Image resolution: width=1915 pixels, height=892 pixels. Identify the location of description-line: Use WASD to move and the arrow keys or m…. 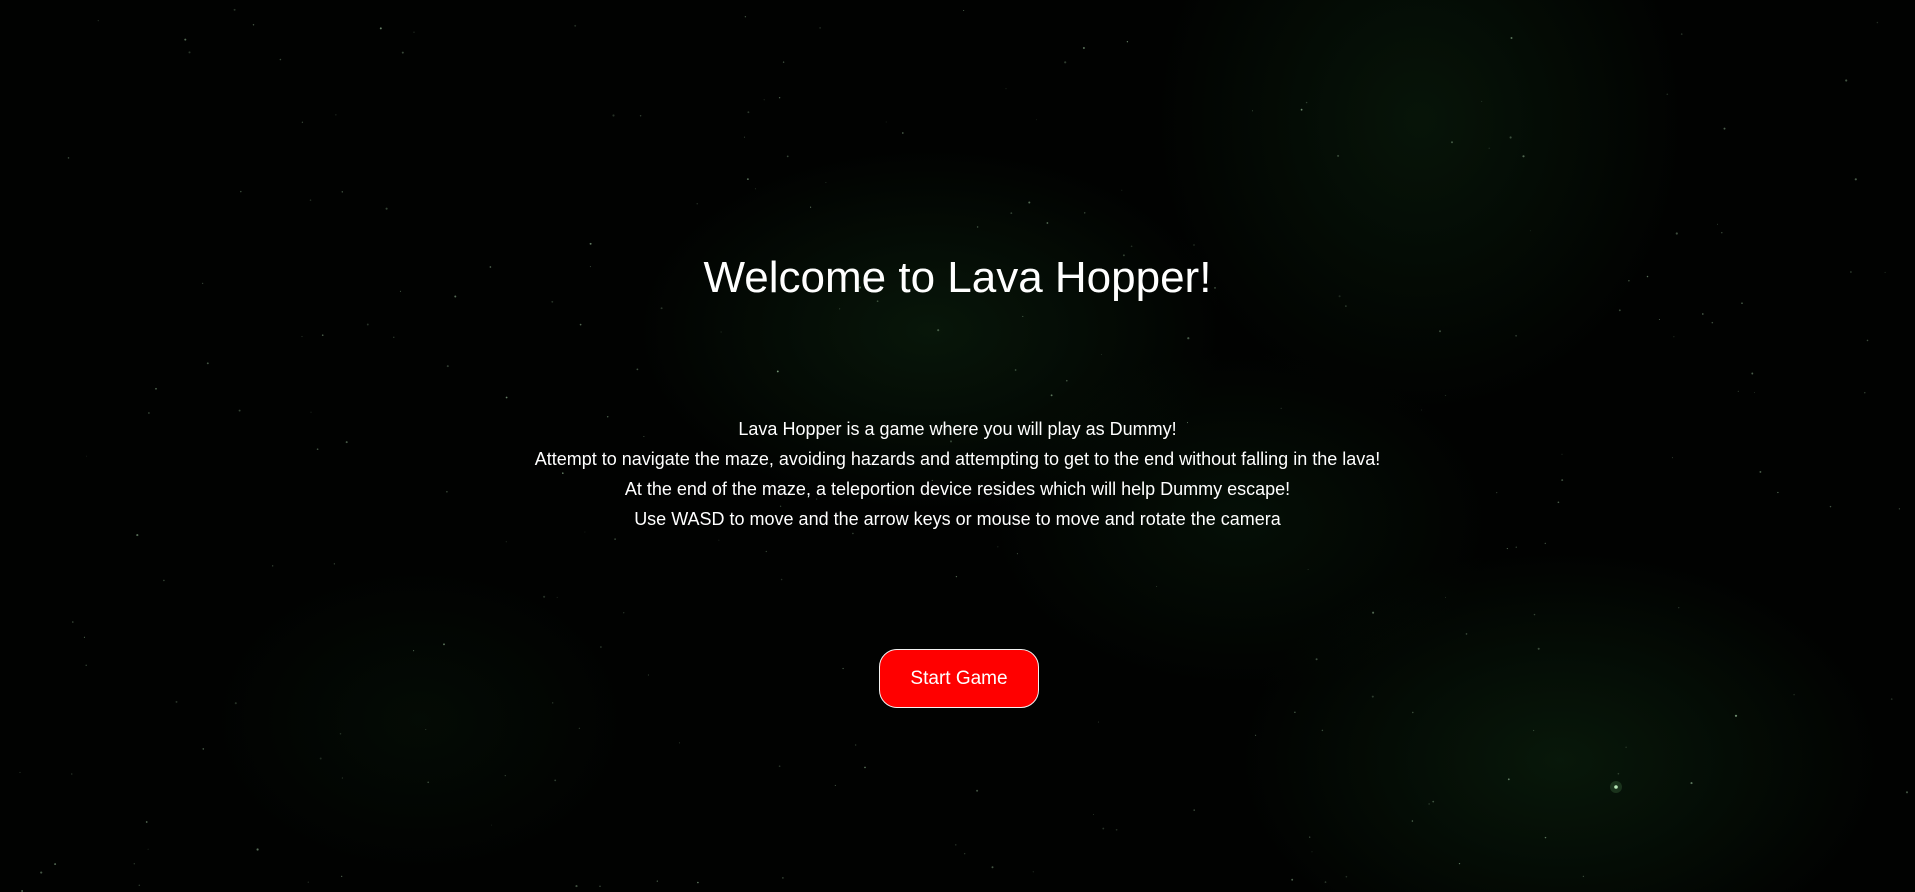
(957, 519).